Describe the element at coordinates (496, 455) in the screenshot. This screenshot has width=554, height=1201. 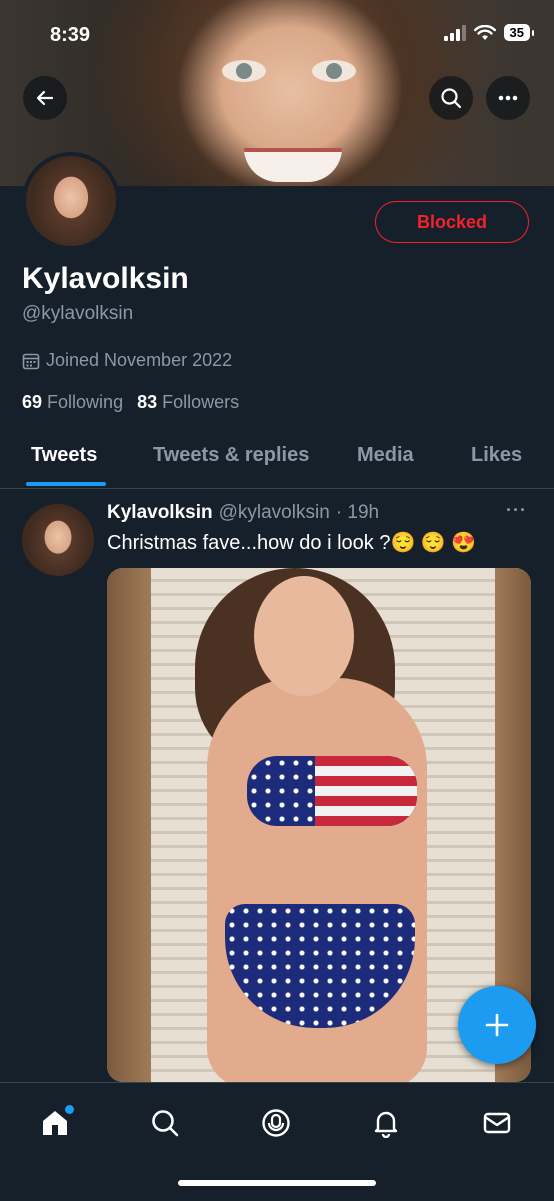
I see `tab-likes: Likes` at that location.